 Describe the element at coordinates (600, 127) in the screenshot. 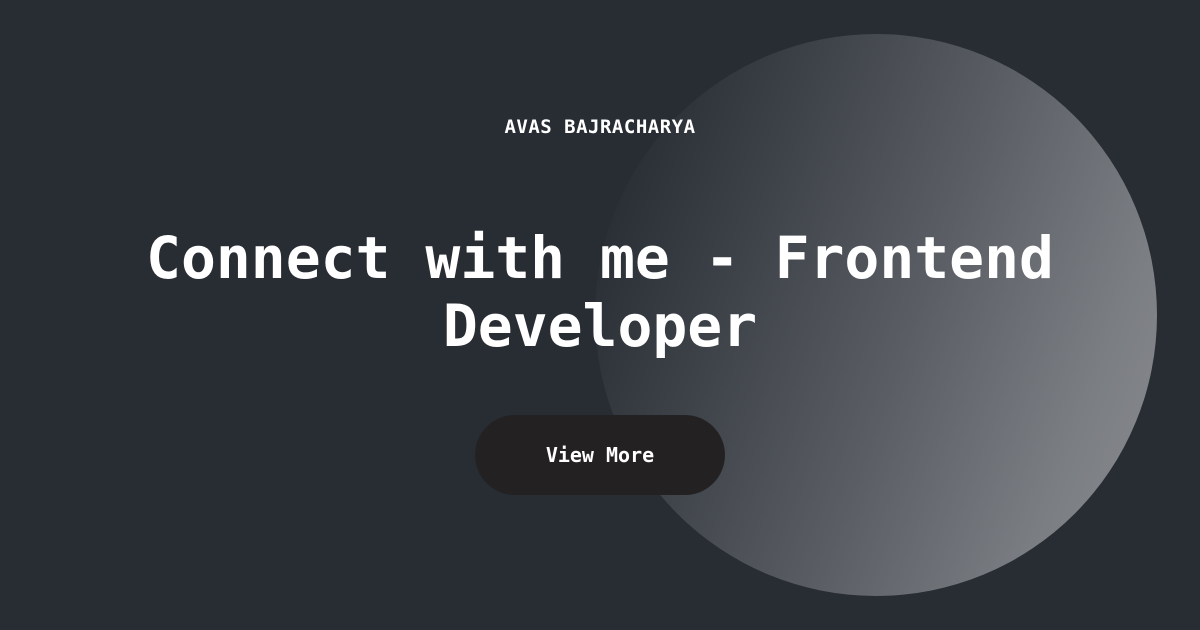

I see `author-name: AVAS BAJRACHARYA` at that location.